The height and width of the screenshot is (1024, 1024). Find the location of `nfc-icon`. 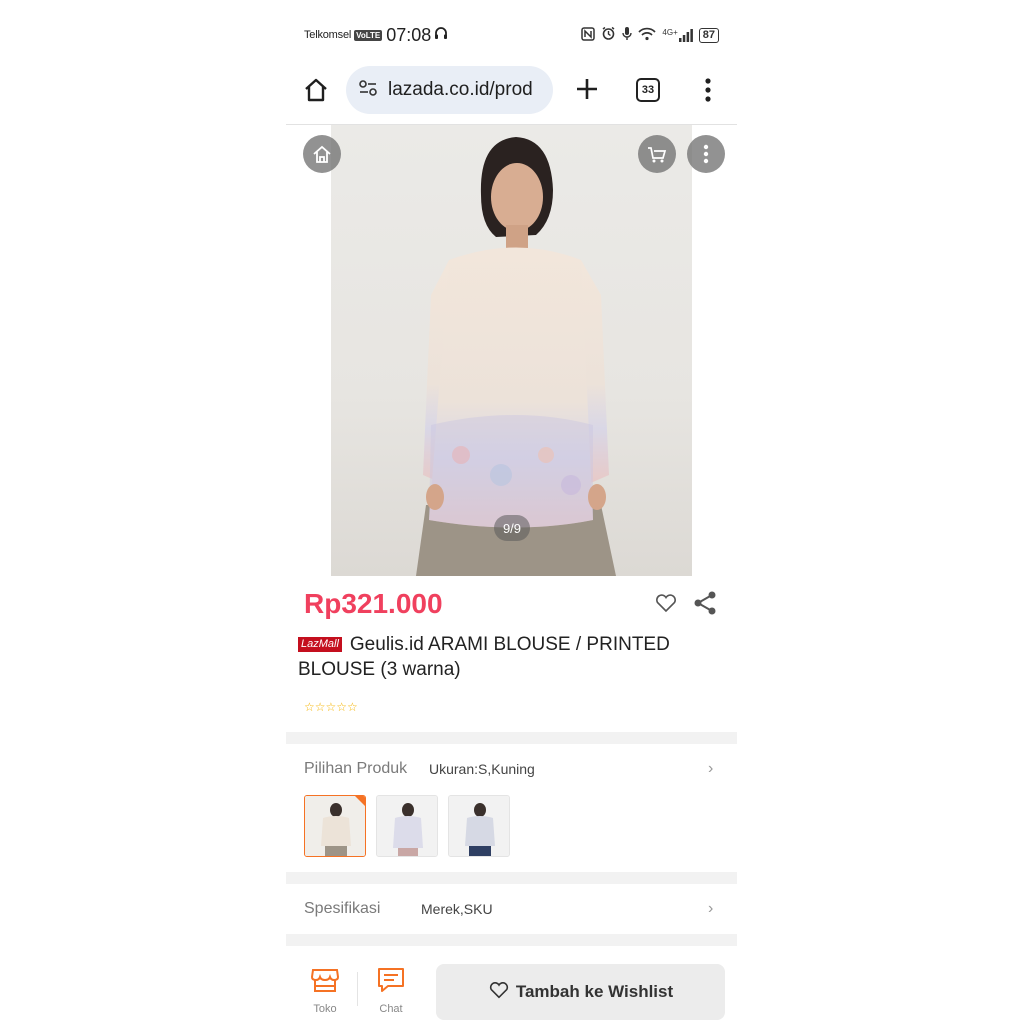

nfc-icon is located at coordinates (588, 35).